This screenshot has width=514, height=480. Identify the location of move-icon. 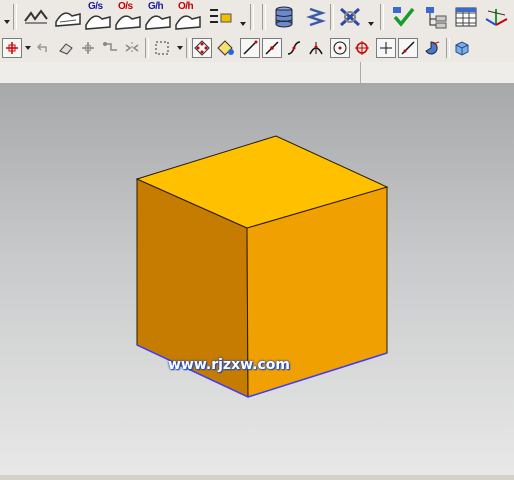
(88, 48).